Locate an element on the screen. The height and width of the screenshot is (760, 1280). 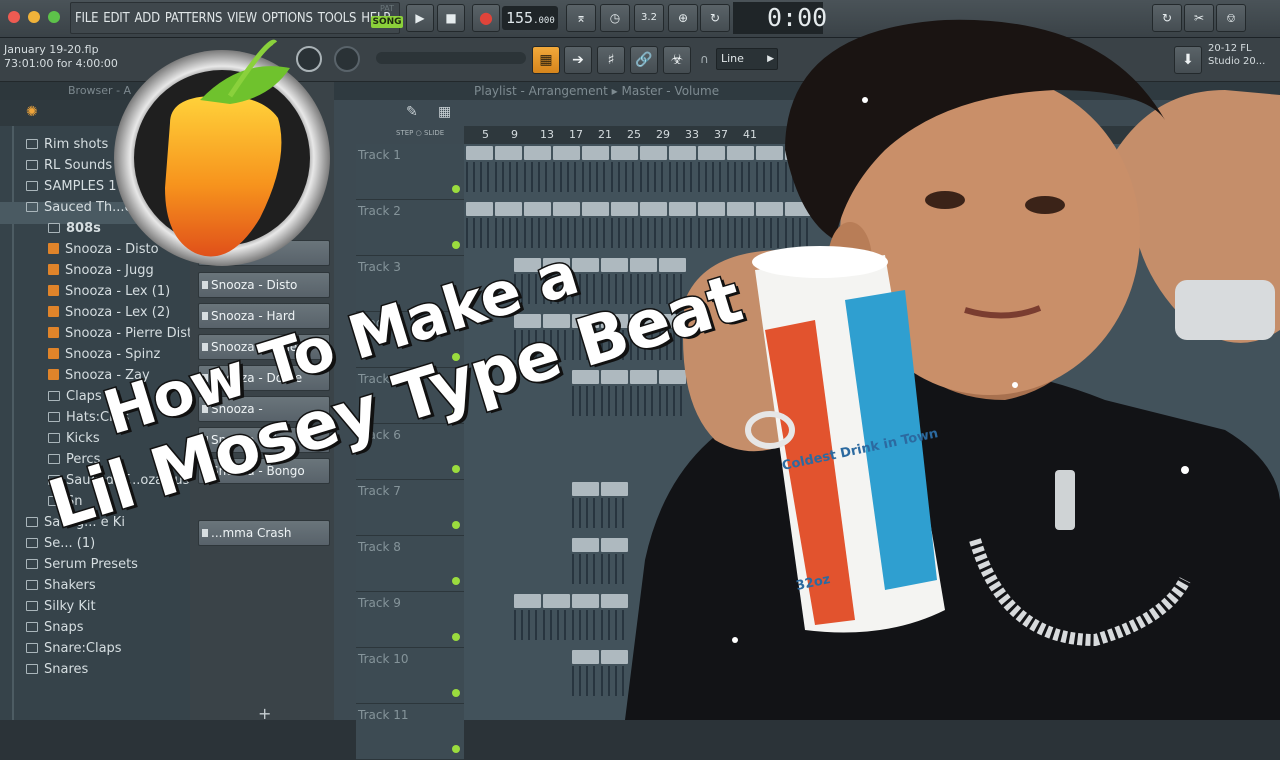
track-header: Track 10 is located at coordinates (410, 676).